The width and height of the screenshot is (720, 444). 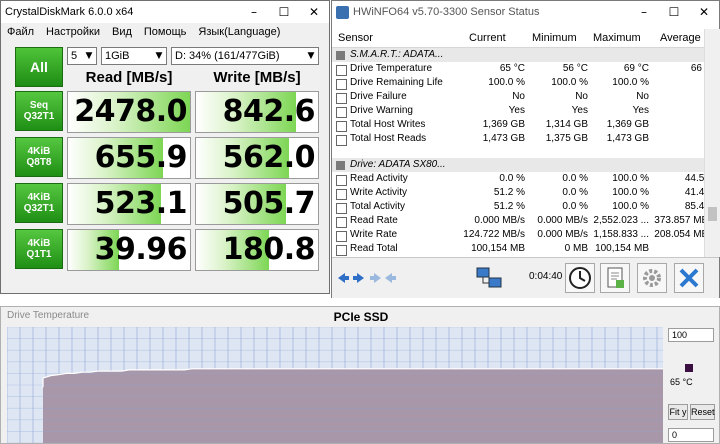 What do you see at coordinates (73, 32) in the screenshot?
I see `menu-settings: Настройки` at bounding box center [73, 32].